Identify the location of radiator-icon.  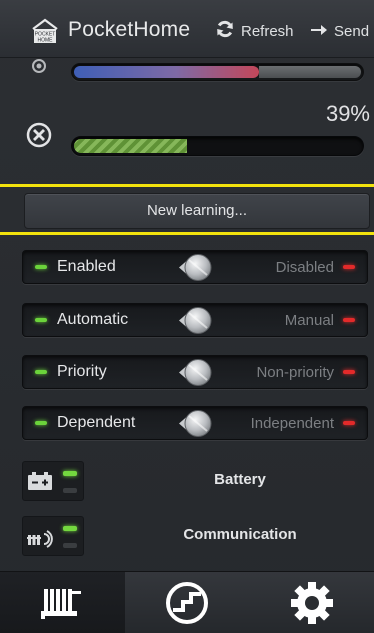
(61, 603).